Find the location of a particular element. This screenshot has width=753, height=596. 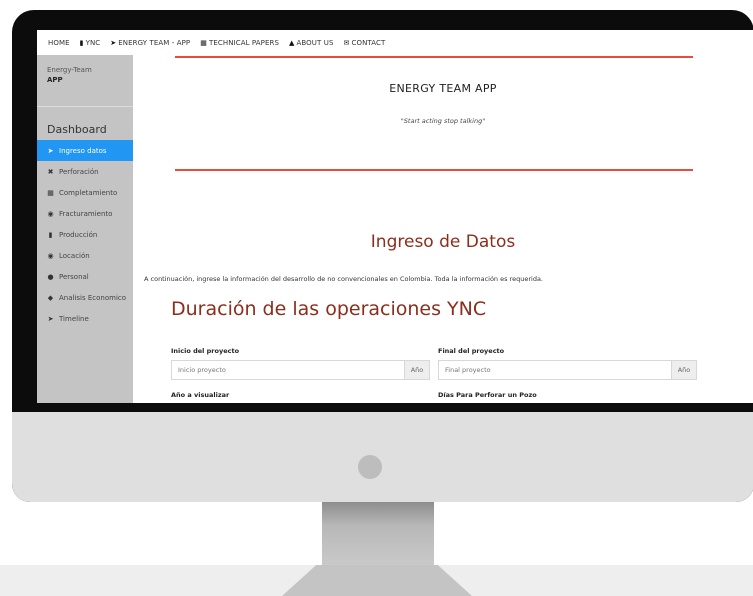

cross-icon: ✖ is located at coordinates (50, 171).